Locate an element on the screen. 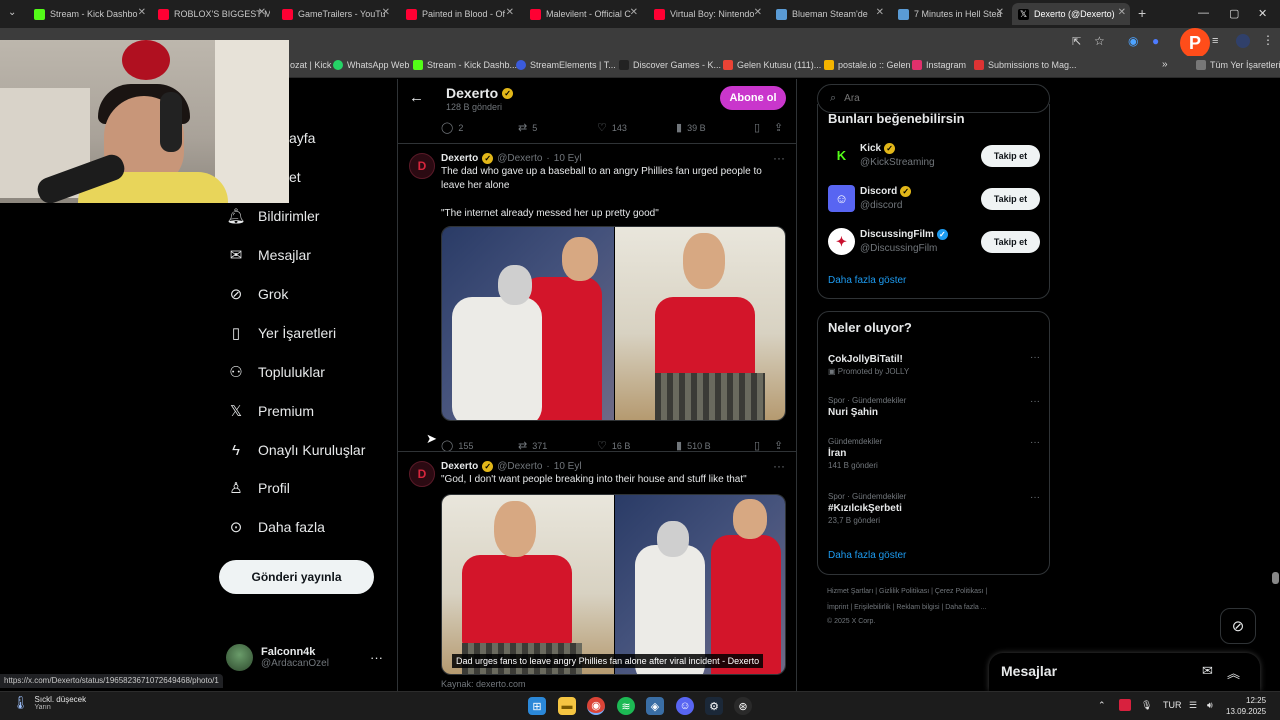  nav-explore: et is located at coordinates (295, 177).